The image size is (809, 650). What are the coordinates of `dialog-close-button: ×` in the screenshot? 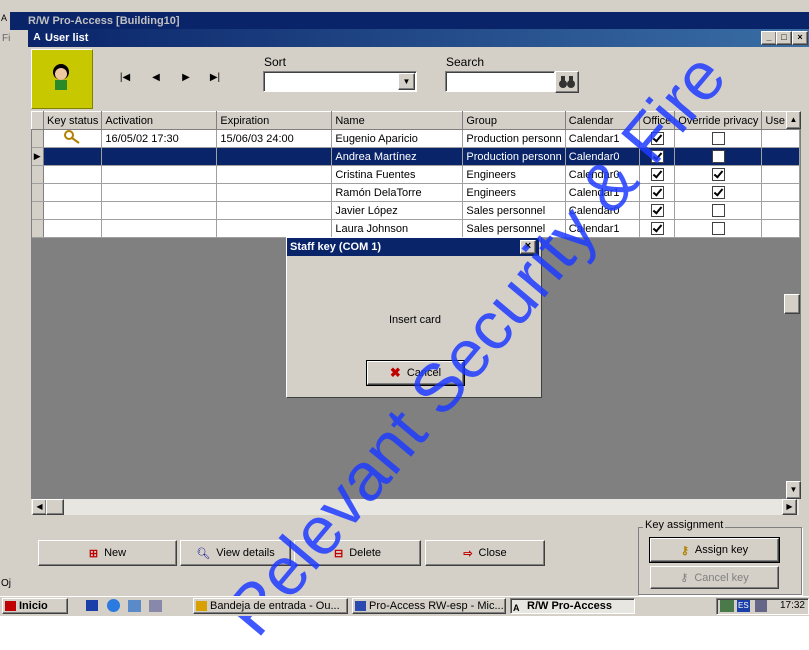 It's located at (528, 247).